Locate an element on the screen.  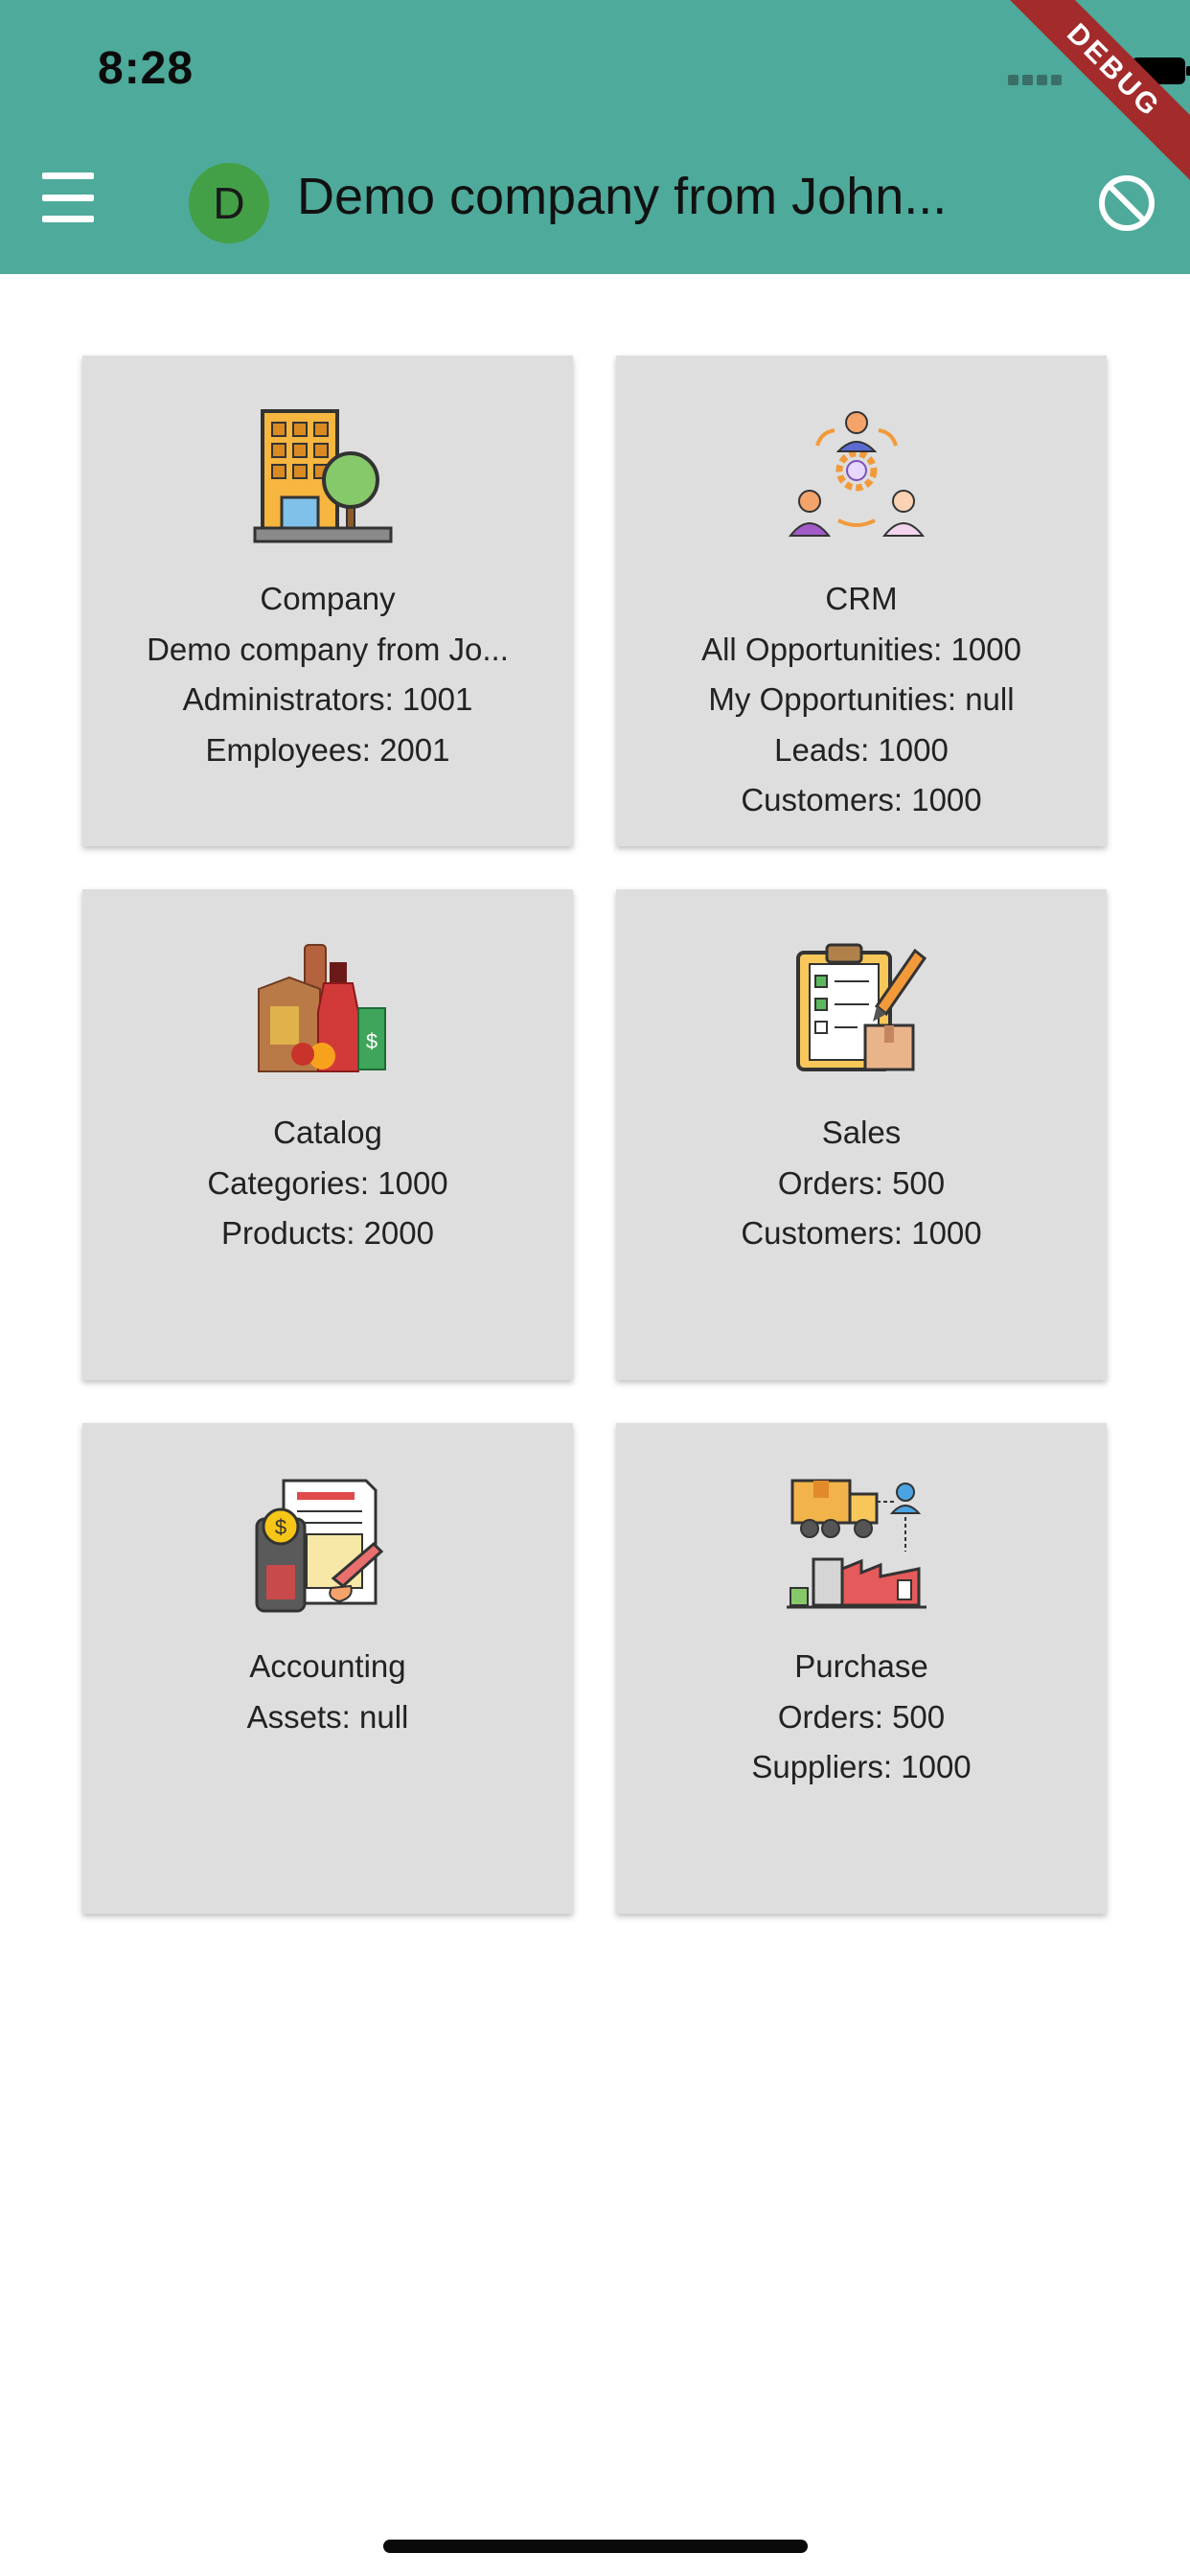
card-info: Suppliers: 1000 is located at coordinates (862, 1766).